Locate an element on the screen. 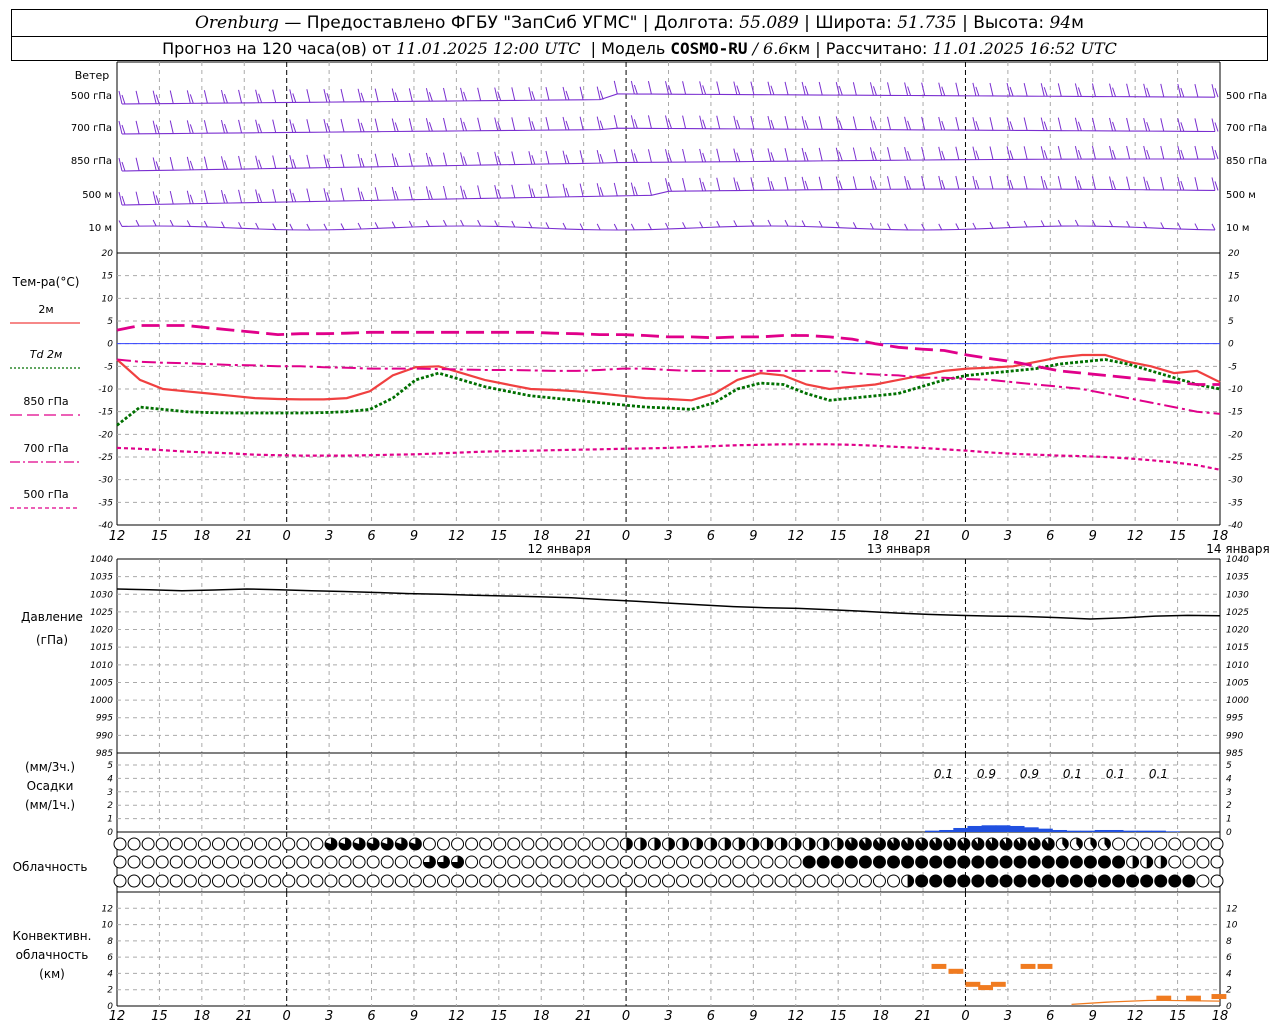 The image size is (1280, 1024). temp-tick-left: -5 is located at coordinates (108, 367).